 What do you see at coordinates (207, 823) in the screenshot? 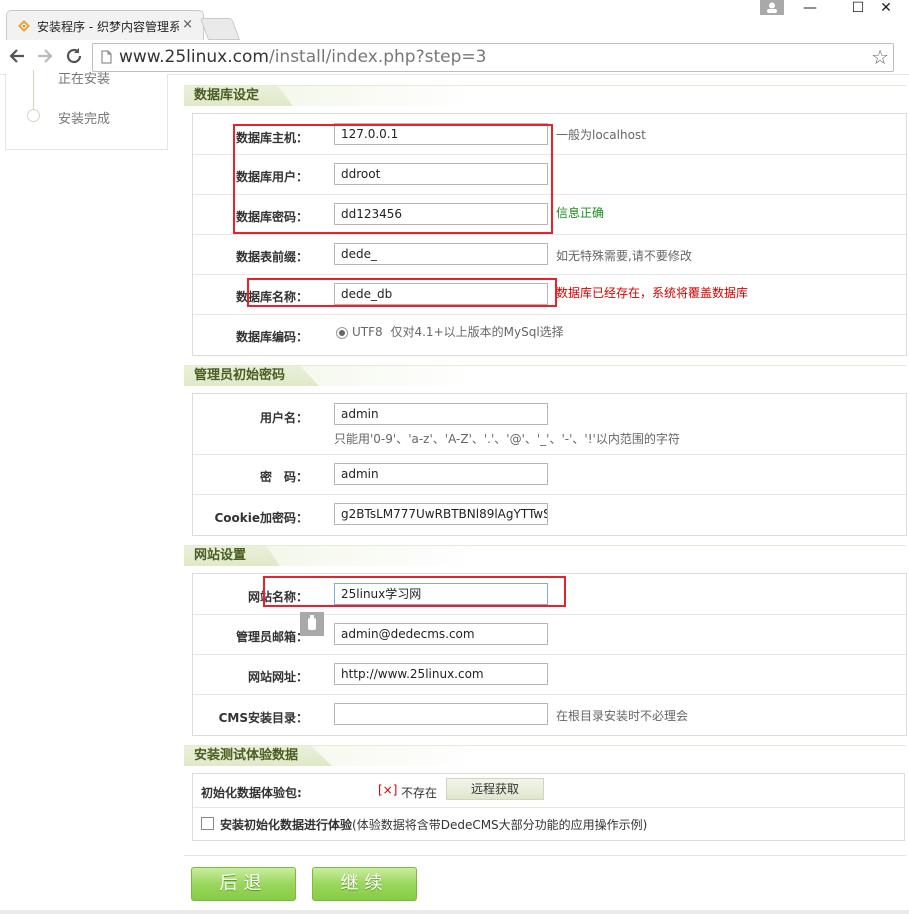
I see `install-demo-checkbox` at bounding box center [207, 823].